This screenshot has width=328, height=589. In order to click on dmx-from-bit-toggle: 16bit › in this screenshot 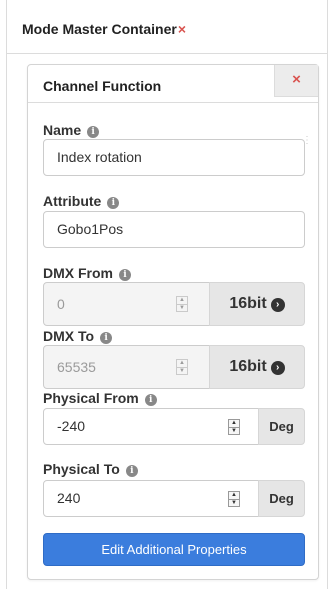, I will do `click(257, 304)`.